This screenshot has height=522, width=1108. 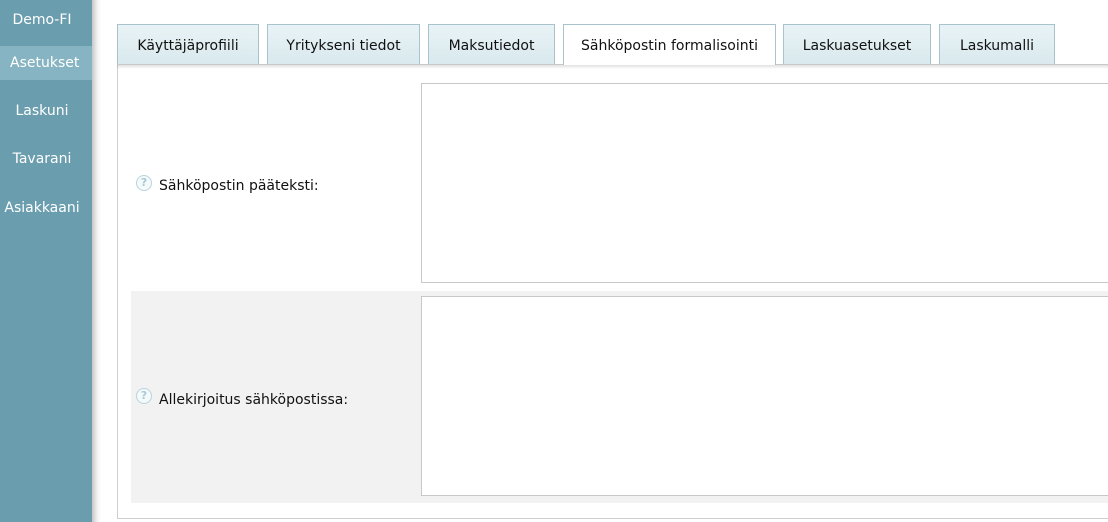 I want to click on sidebar-item-tavarani: Tavarani, so click(x=42, y=159).